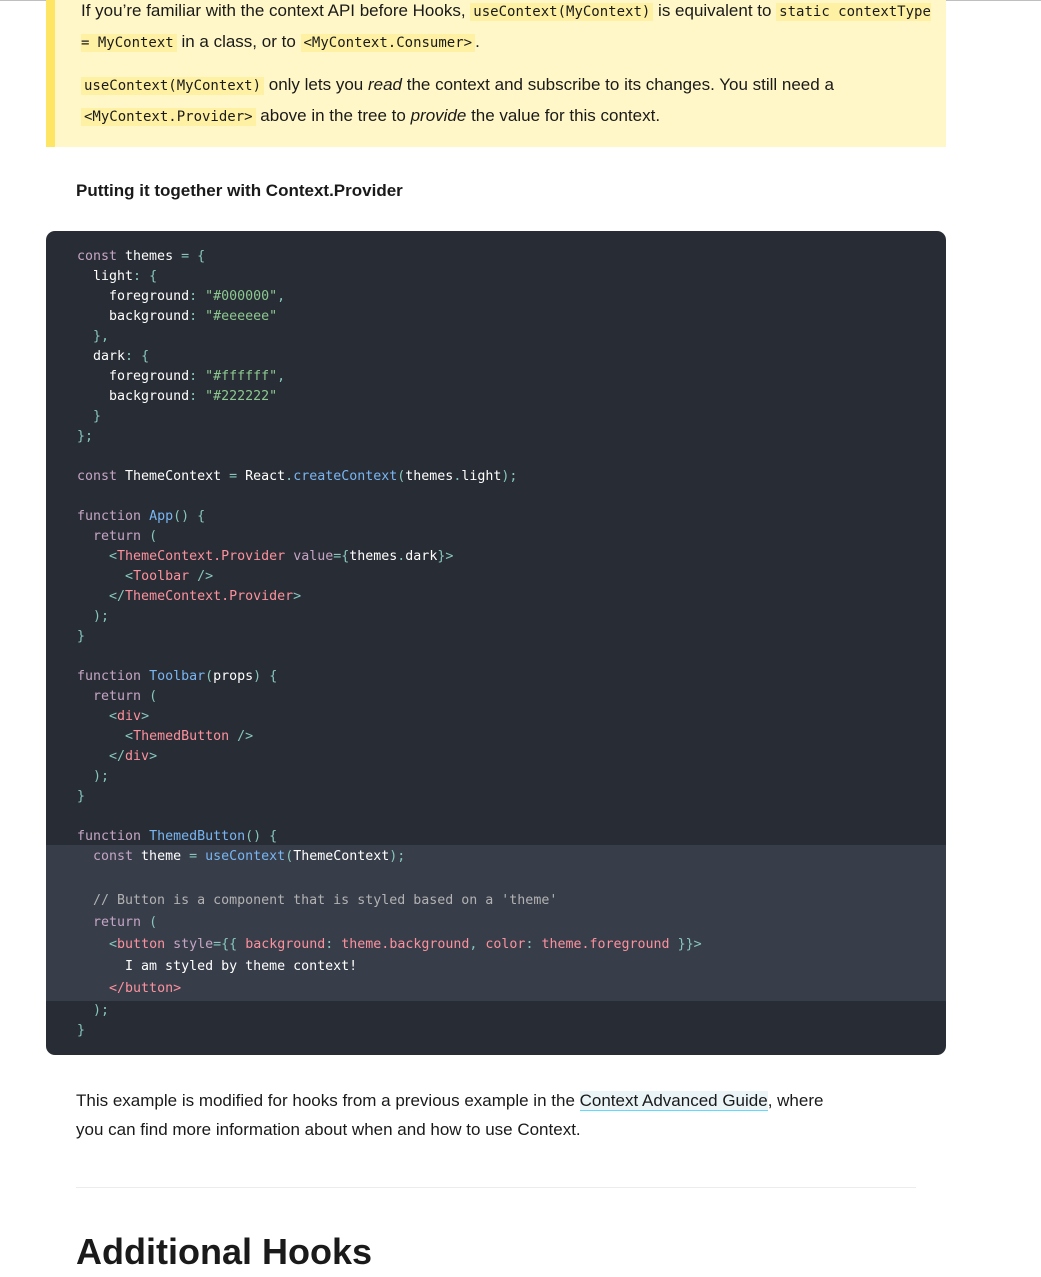  Describe the element at coordinates (117, 536) in the screenshot. I see `code-token: return` at that location.